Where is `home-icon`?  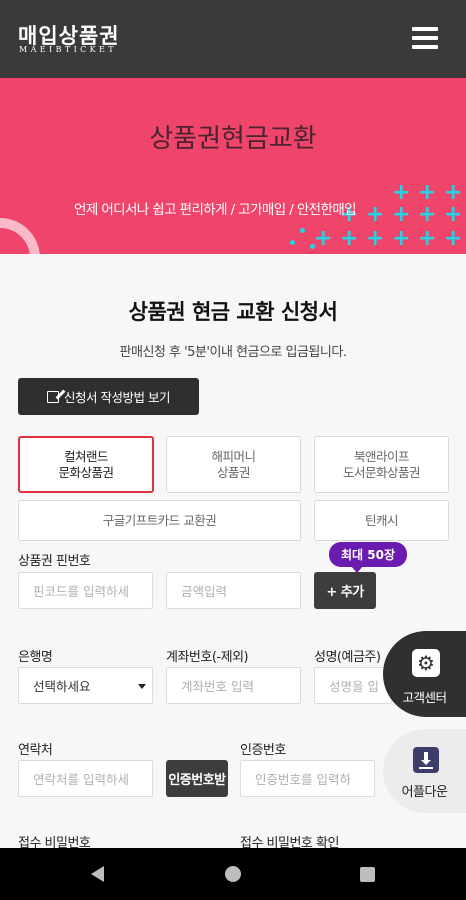
home-icon is located at coordinates (233, 874).